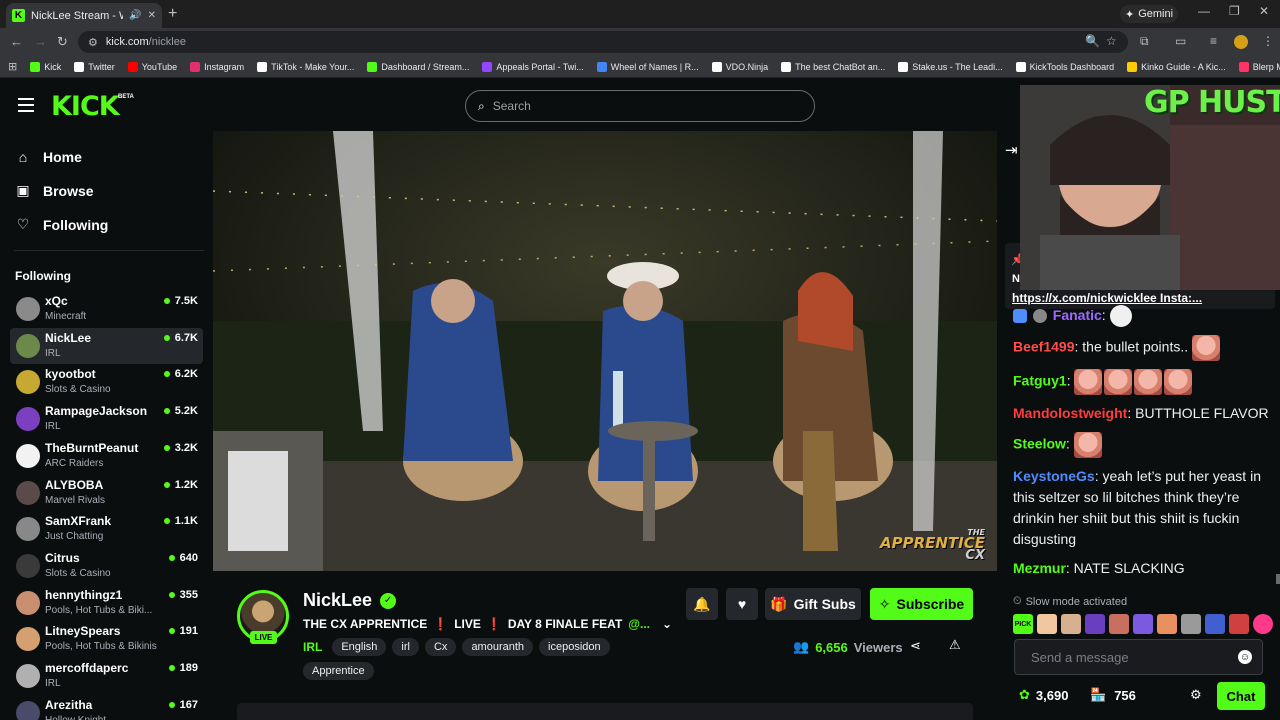 The height and width of the screenshot is (720, 1280). What do you see at coordinates (93, 42) in the screenshot?
I see `site-info-icon: ⚙` at bounding box center [93, 42].